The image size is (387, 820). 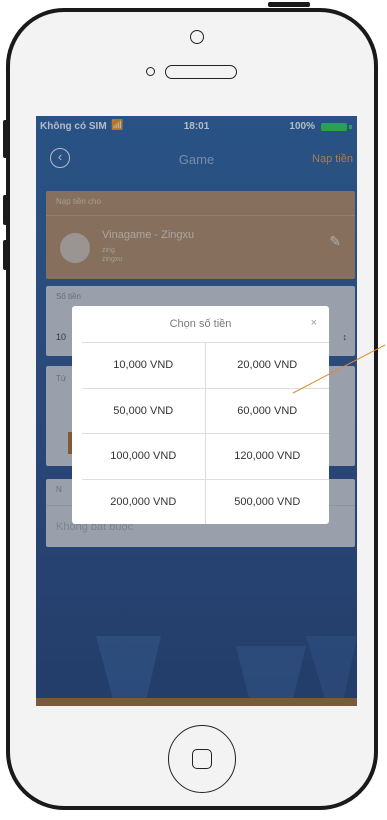 I want to click on mute-switch, so click(x=5, y=139).